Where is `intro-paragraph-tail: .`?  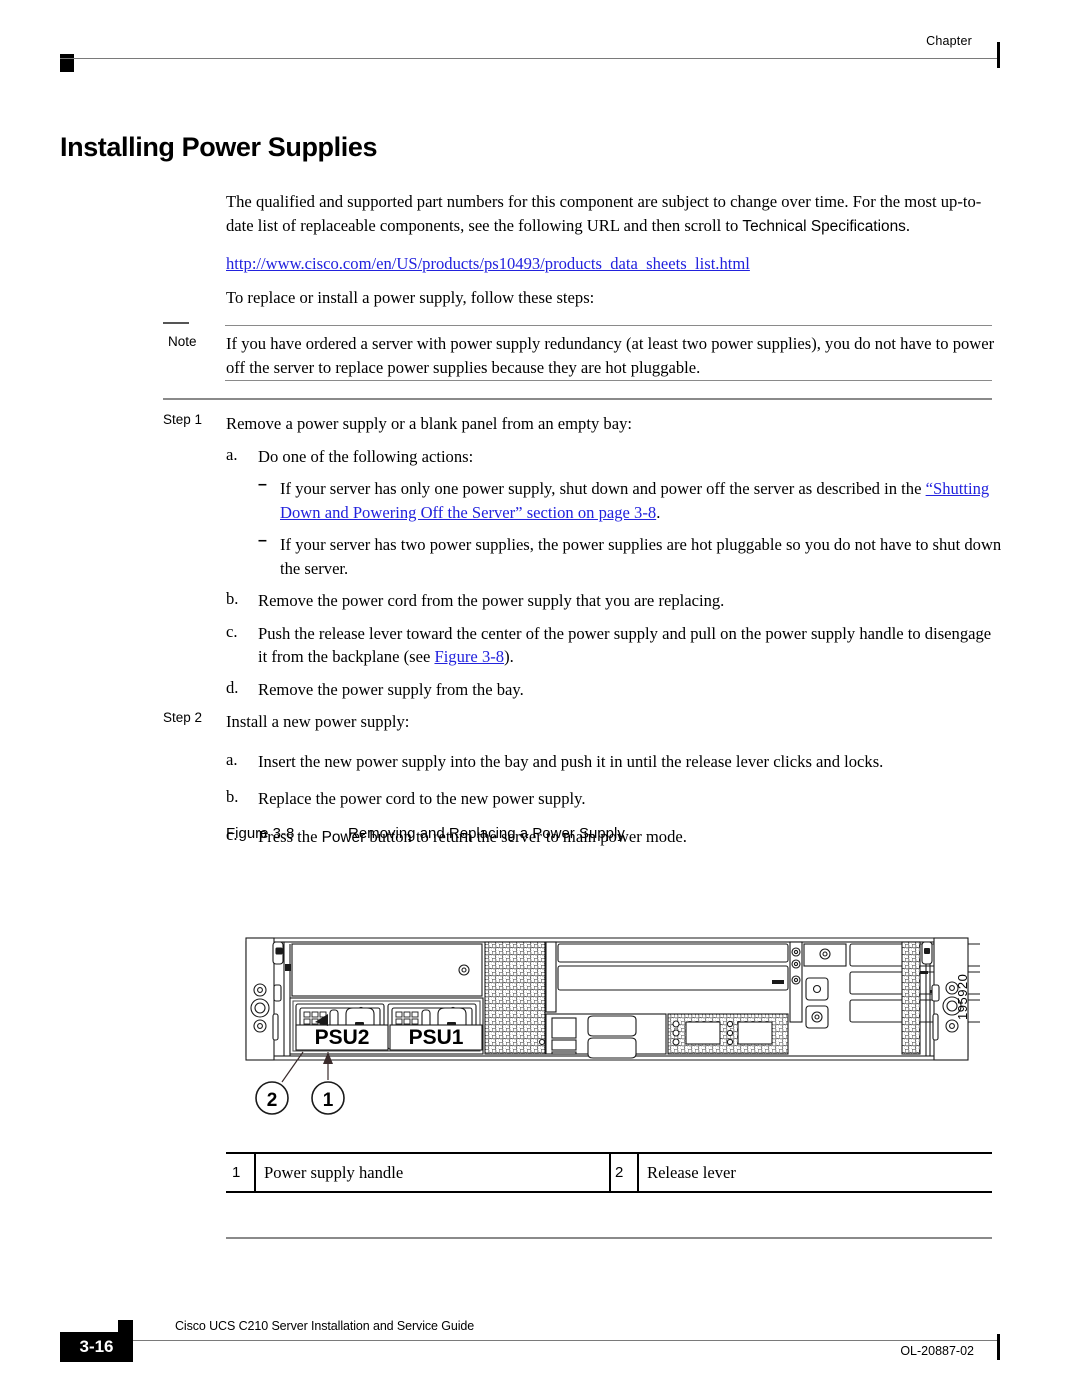 intro-paragraph-tail: . is located at coordinates (907, 225).